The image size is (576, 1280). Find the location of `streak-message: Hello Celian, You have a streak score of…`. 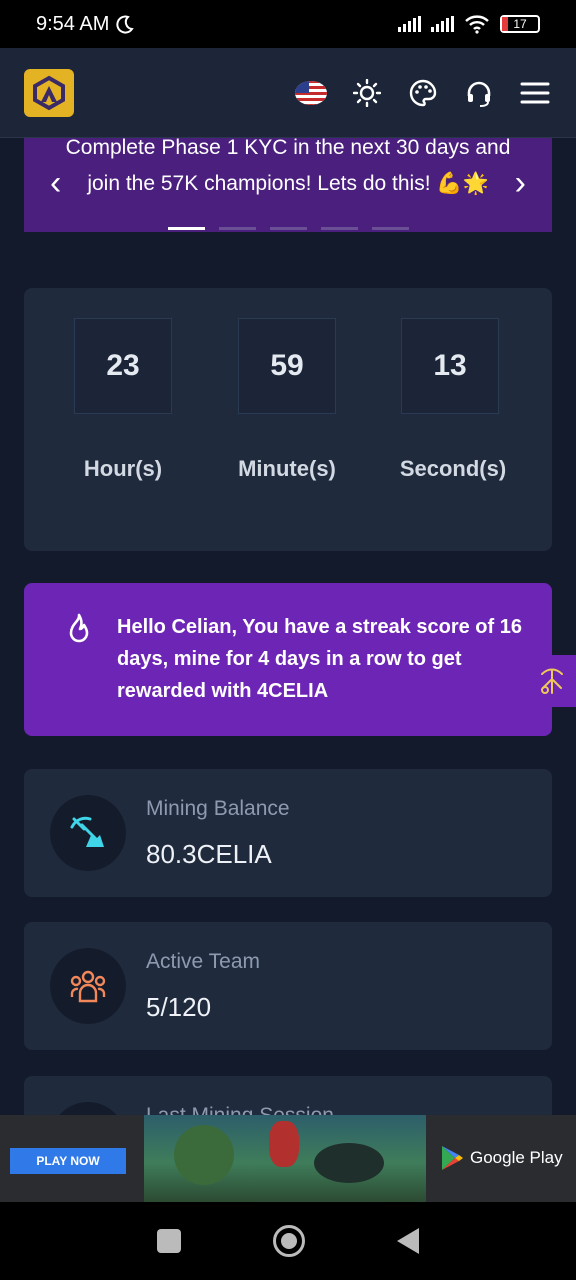

streak-message: Hello Celian, You have a streak score of… is located at coordinates (319, 659).